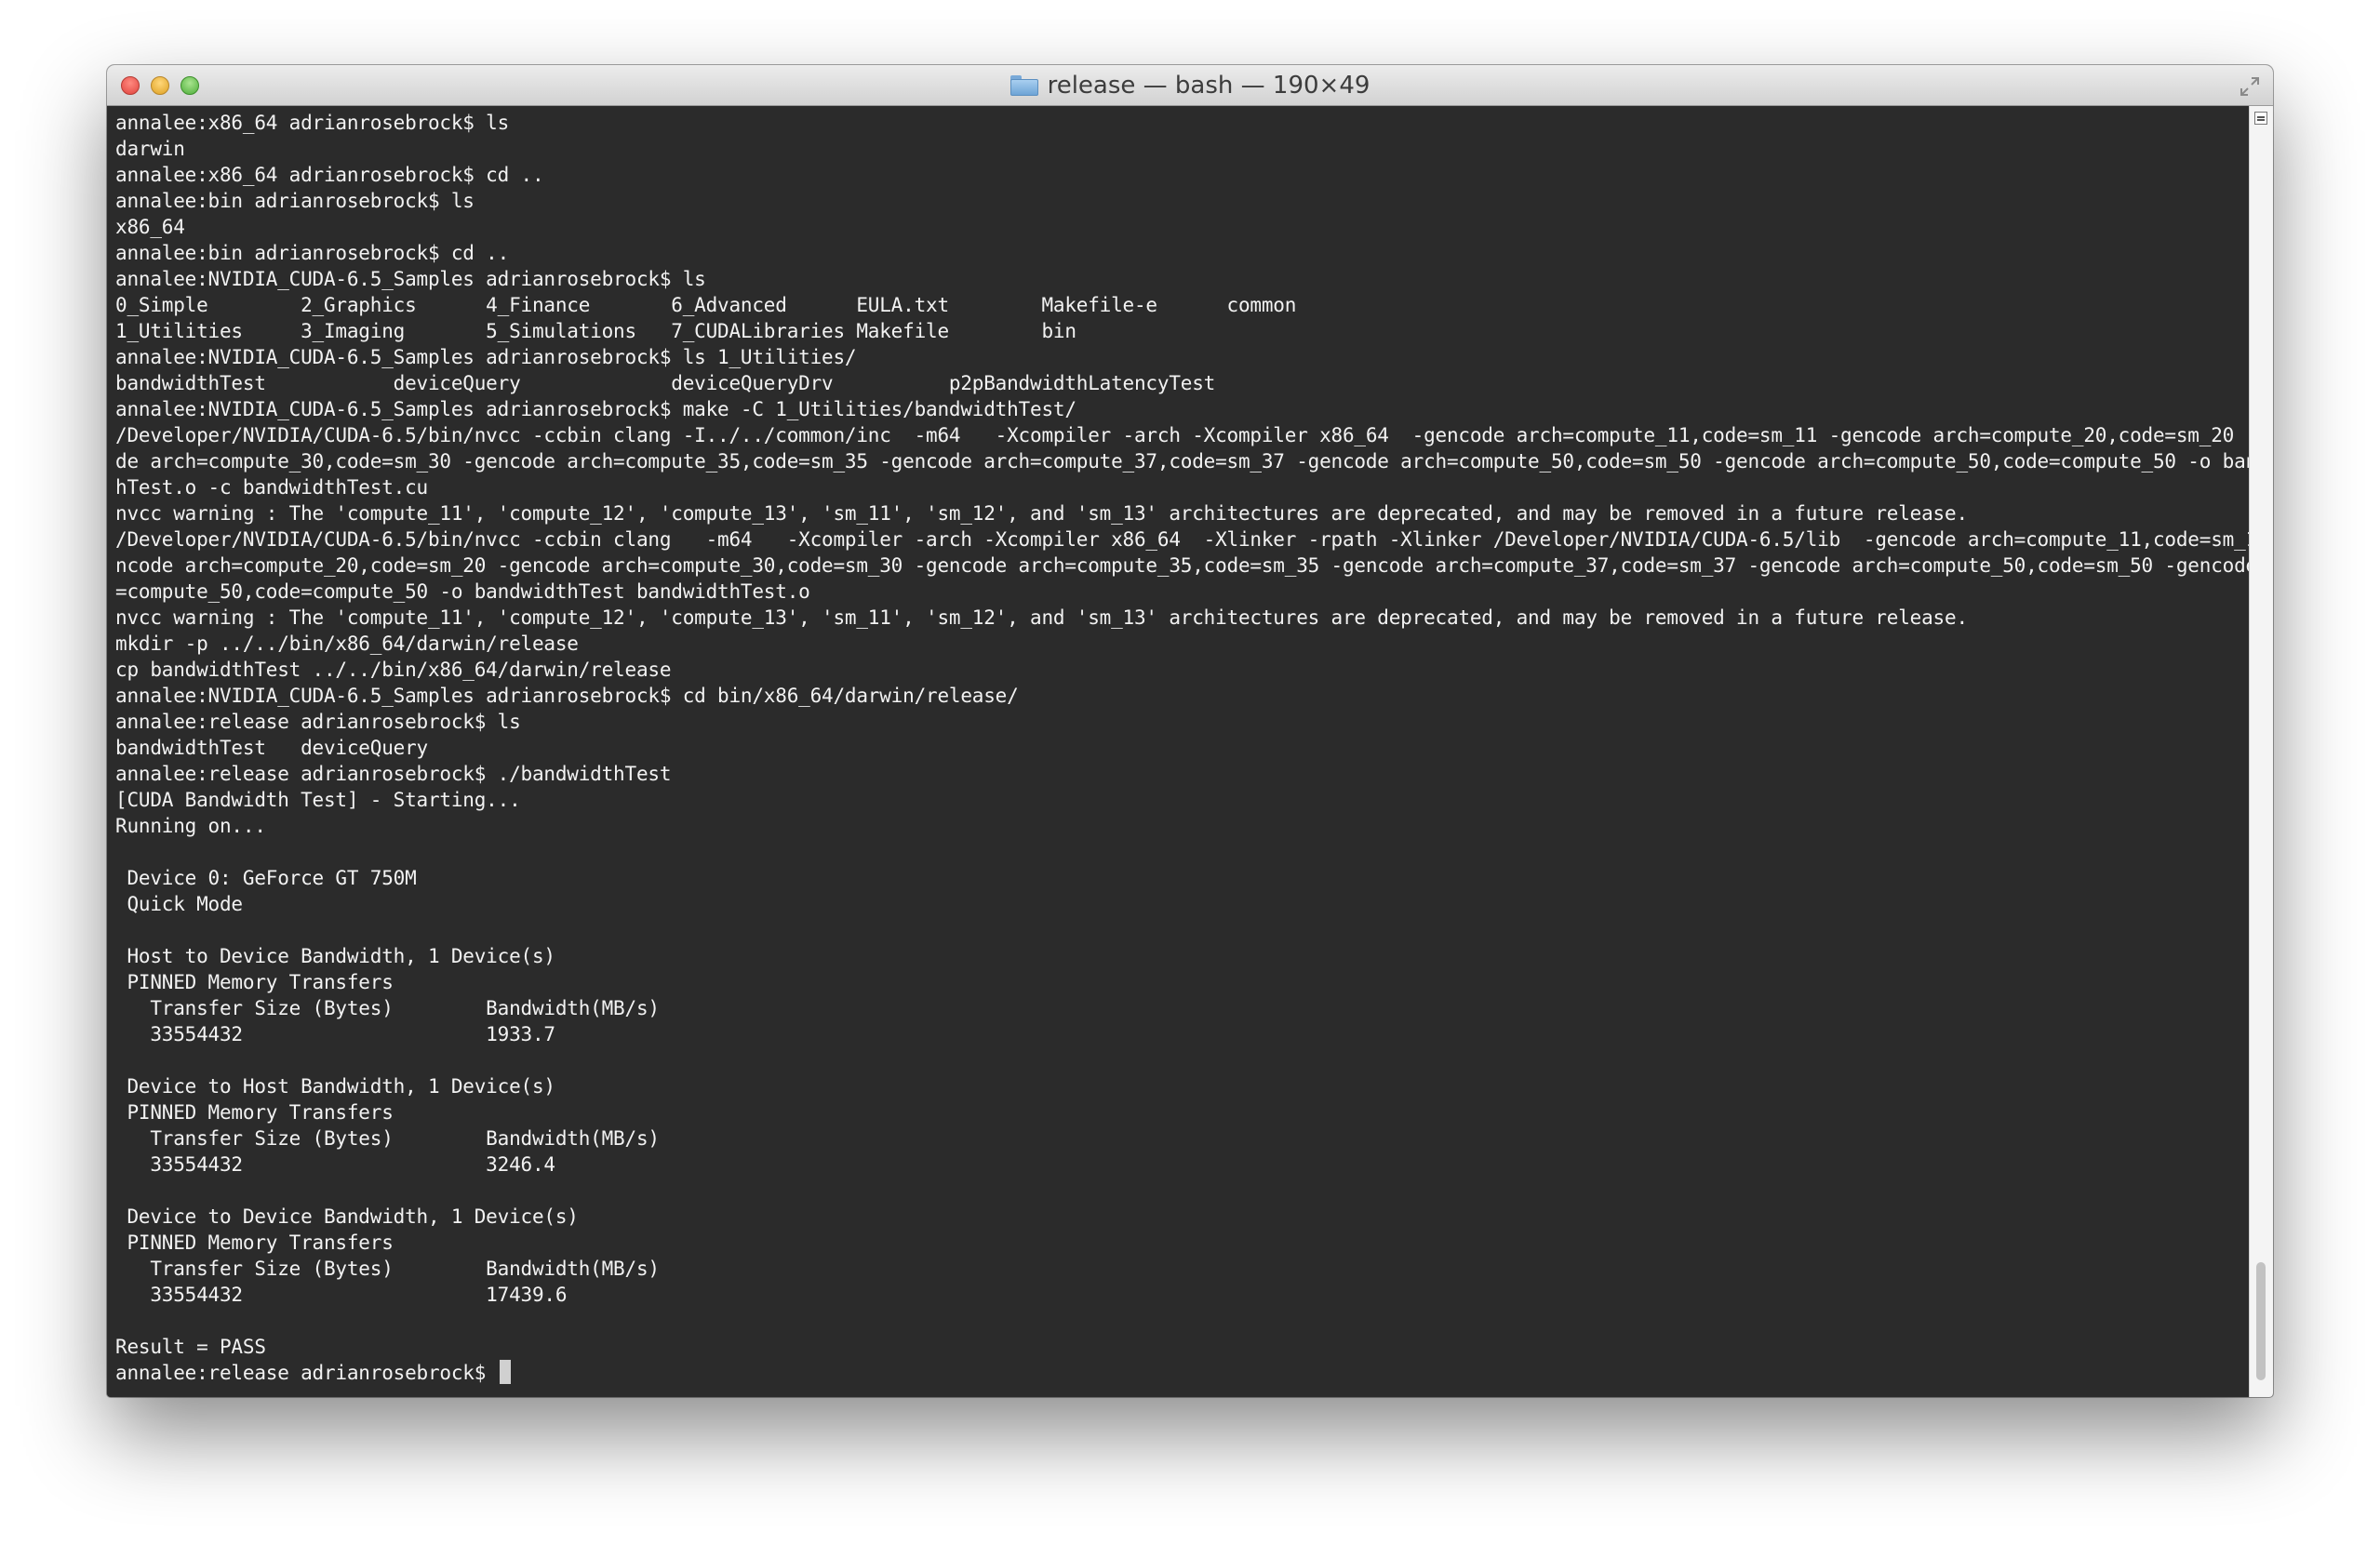  Describe the element at coordinates (2261, 751) in the screenshot. I see `vertical-scrollbar` at that location.